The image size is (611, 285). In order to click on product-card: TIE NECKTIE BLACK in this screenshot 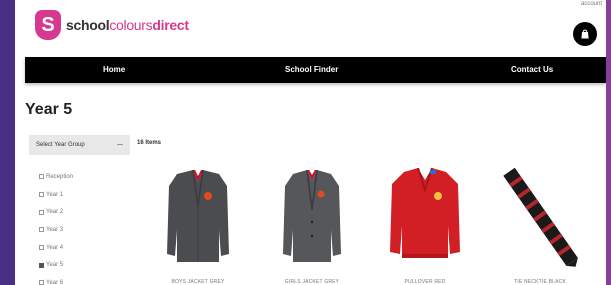, I will do `click(540, 225)`.